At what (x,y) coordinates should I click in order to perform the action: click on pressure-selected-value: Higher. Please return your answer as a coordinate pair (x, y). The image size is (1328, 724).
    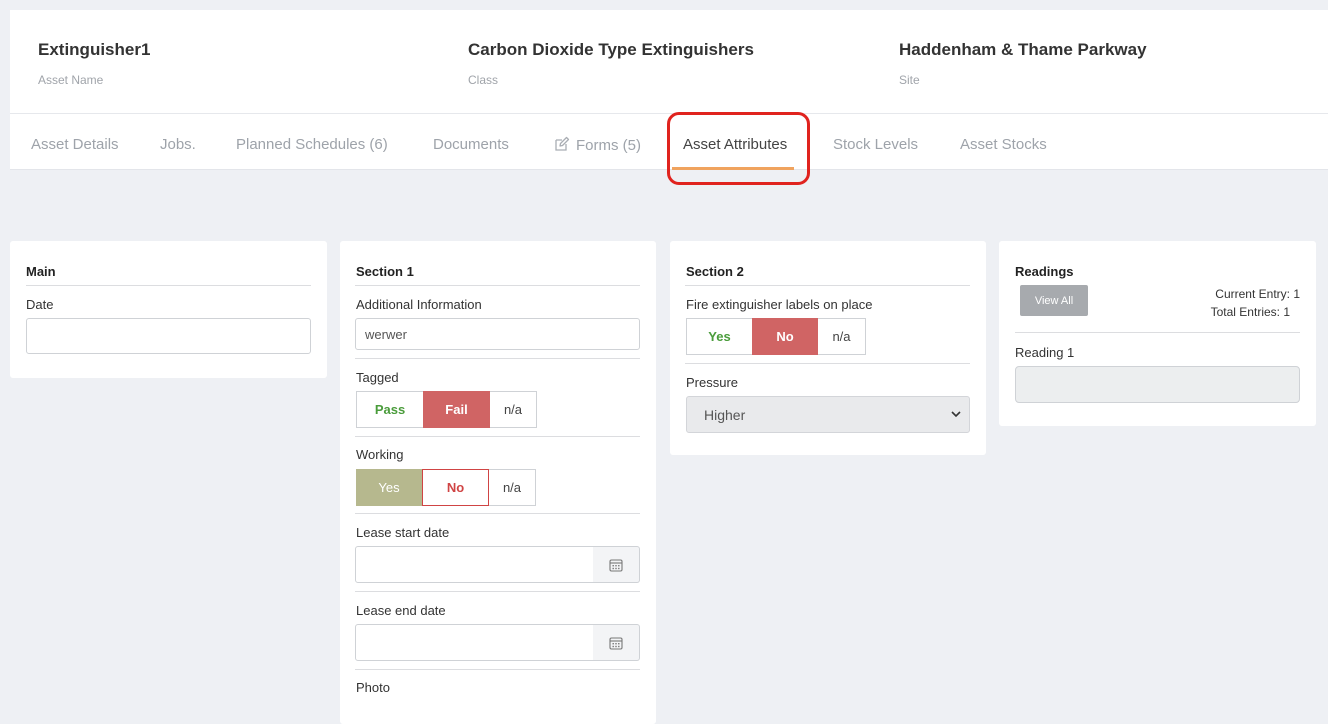
    Looking at the image, I should click on (725, 414).